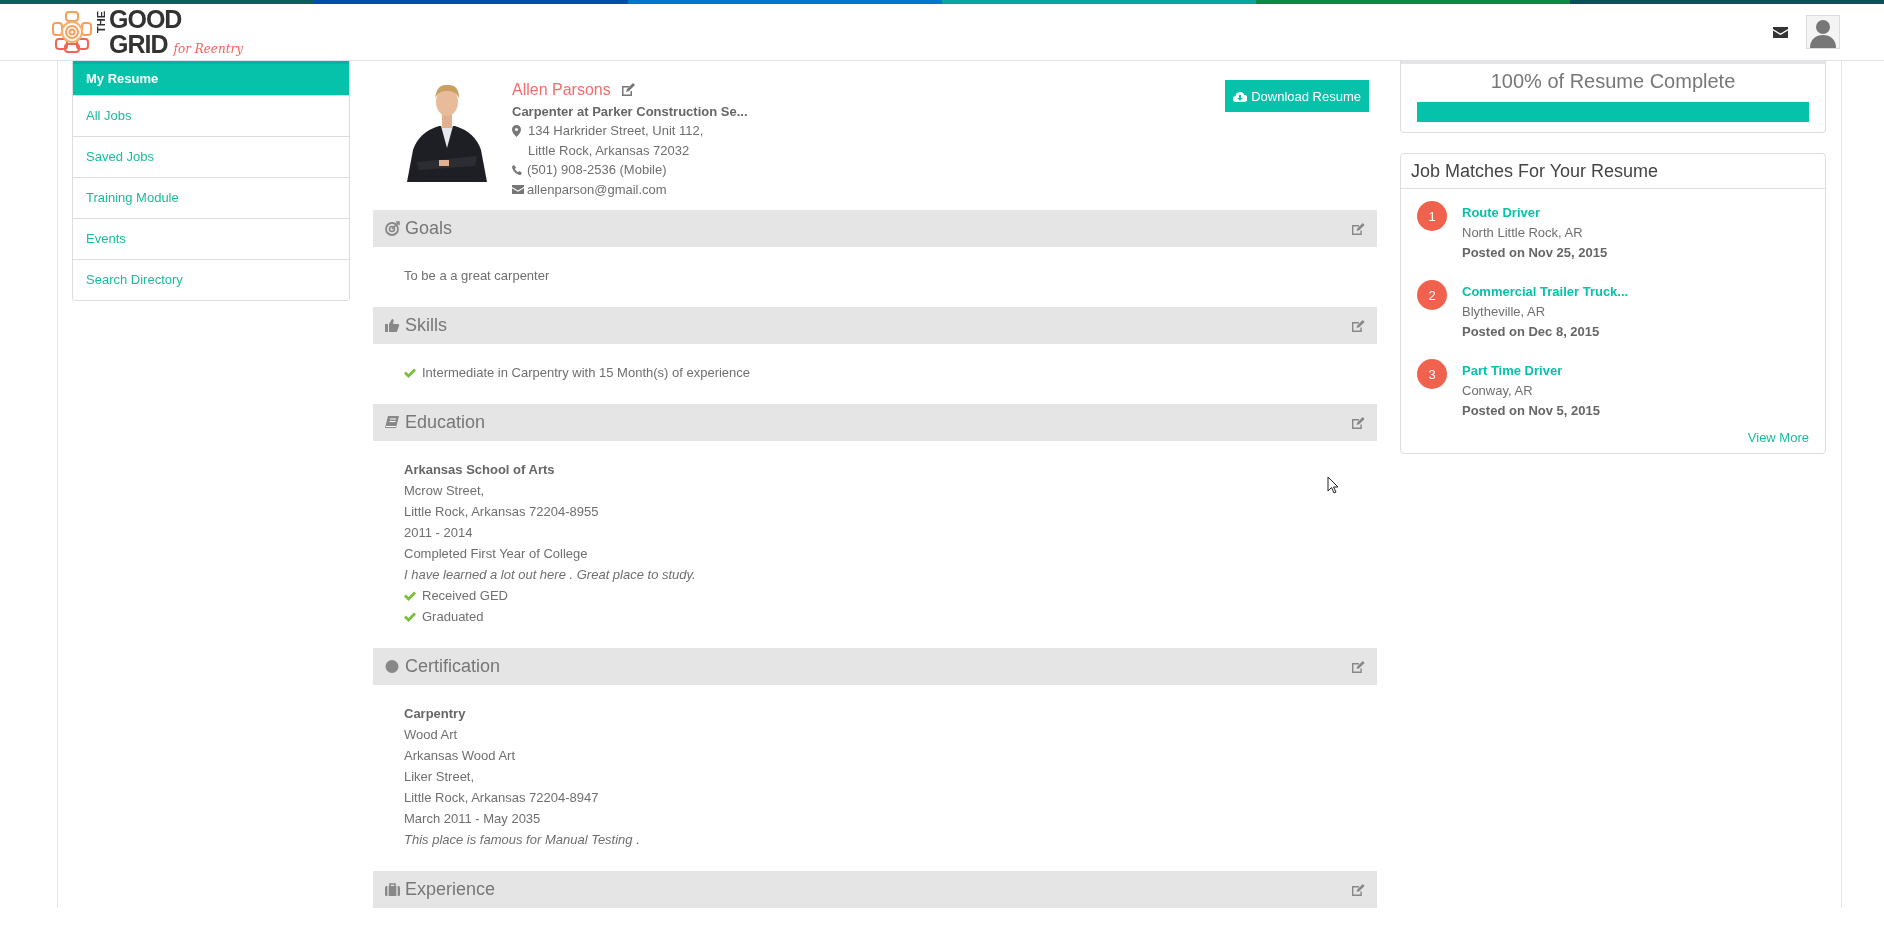  Describe the element at coordinates (1531, 411) in the screenshot. I see `job-posted-date: Posted on Nov 5, 2015` at that location.